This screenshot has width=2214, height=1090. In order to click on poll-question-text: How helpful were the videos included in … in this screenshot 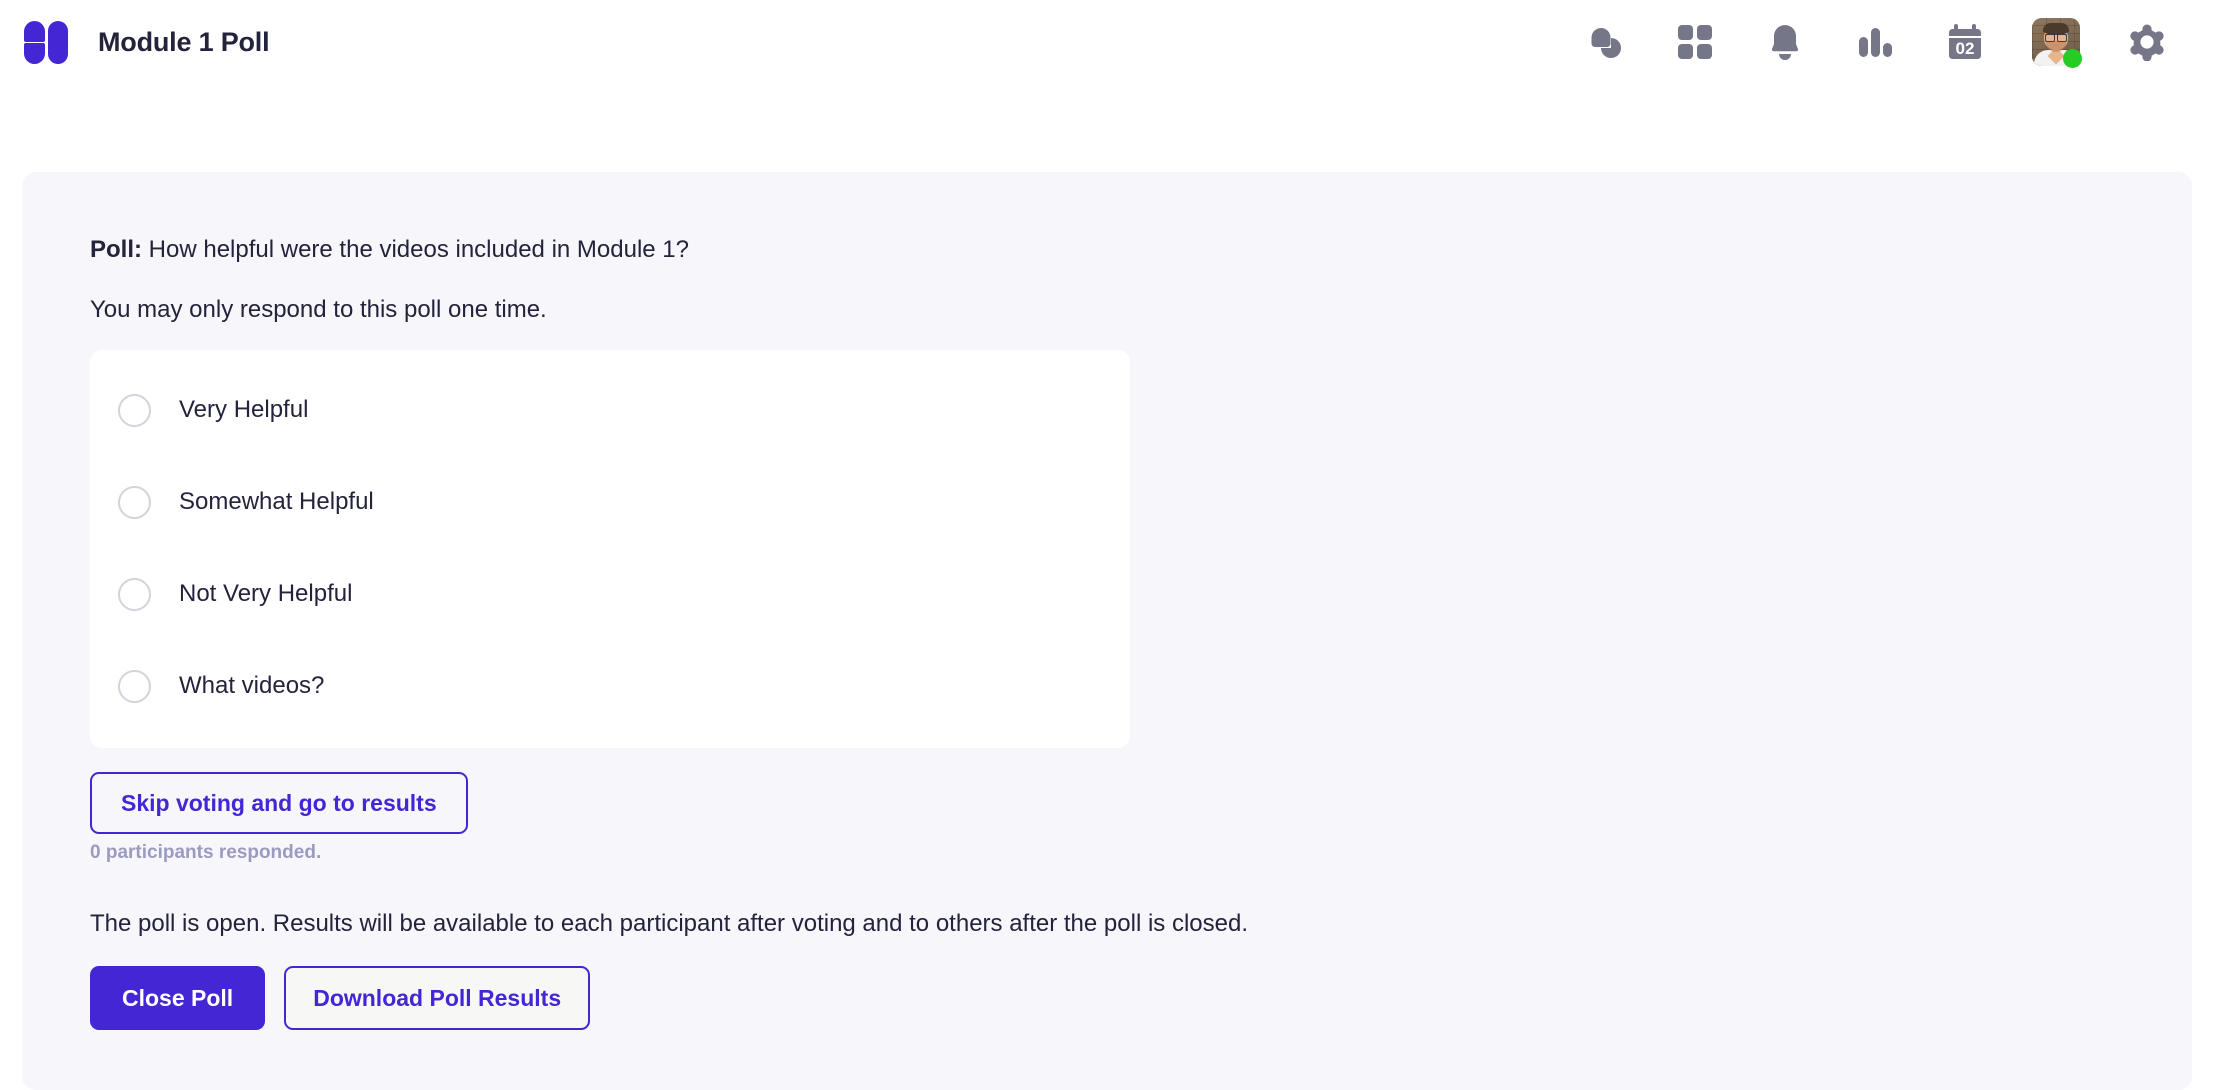, I will do `click(418, 249)`.